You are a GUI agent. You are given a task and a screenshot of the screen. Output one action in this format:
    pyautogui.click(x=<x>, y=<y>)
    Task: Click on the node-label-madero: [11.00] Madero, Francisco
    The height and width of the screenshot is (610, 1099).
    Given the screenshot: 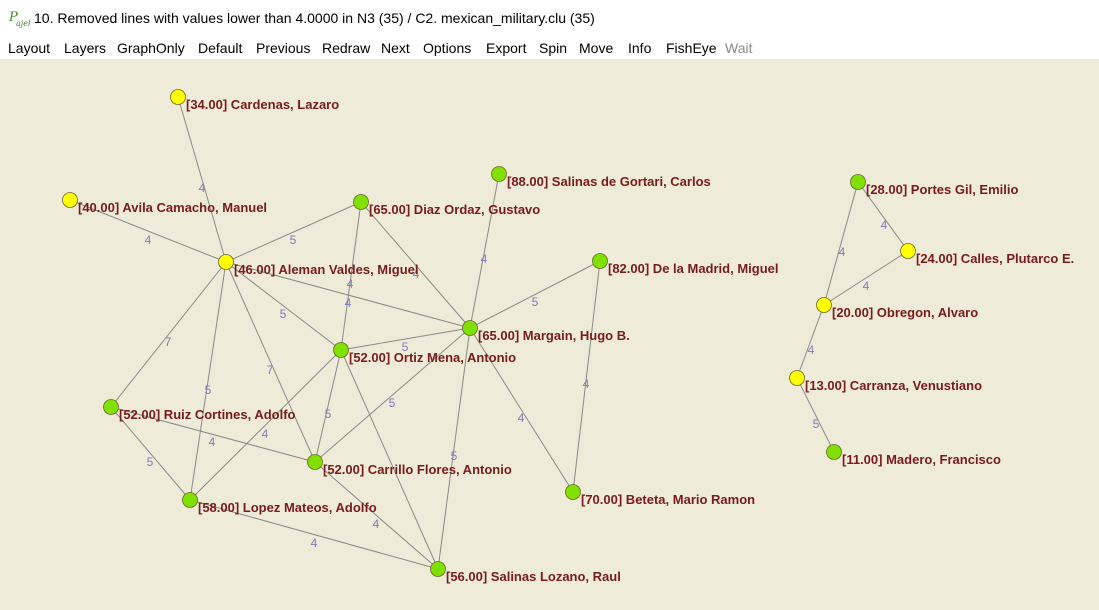 What is the action you would take?
    pyautogui.click(x=921, y=459)
    